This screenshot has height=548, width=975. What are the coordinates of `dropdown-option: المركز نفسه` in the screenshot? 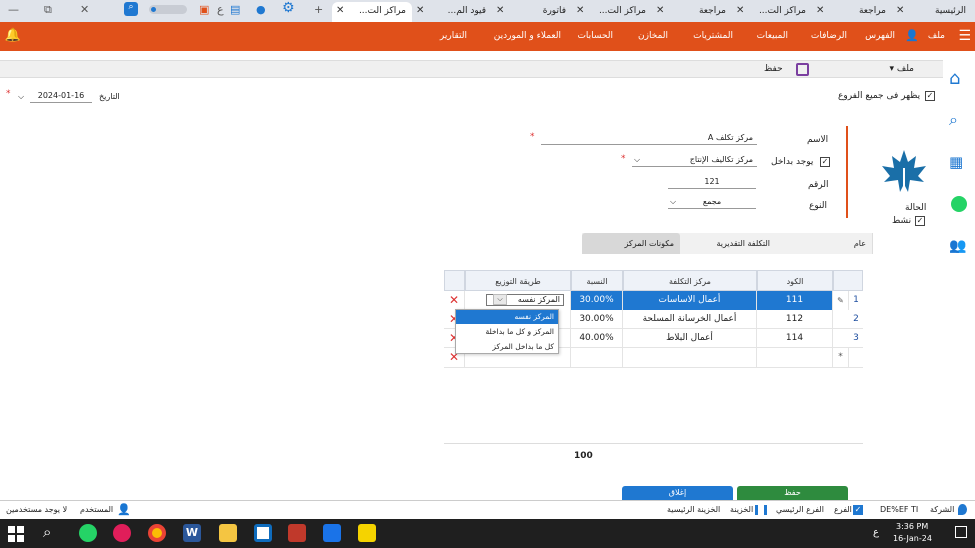 It's located at (507, 317).